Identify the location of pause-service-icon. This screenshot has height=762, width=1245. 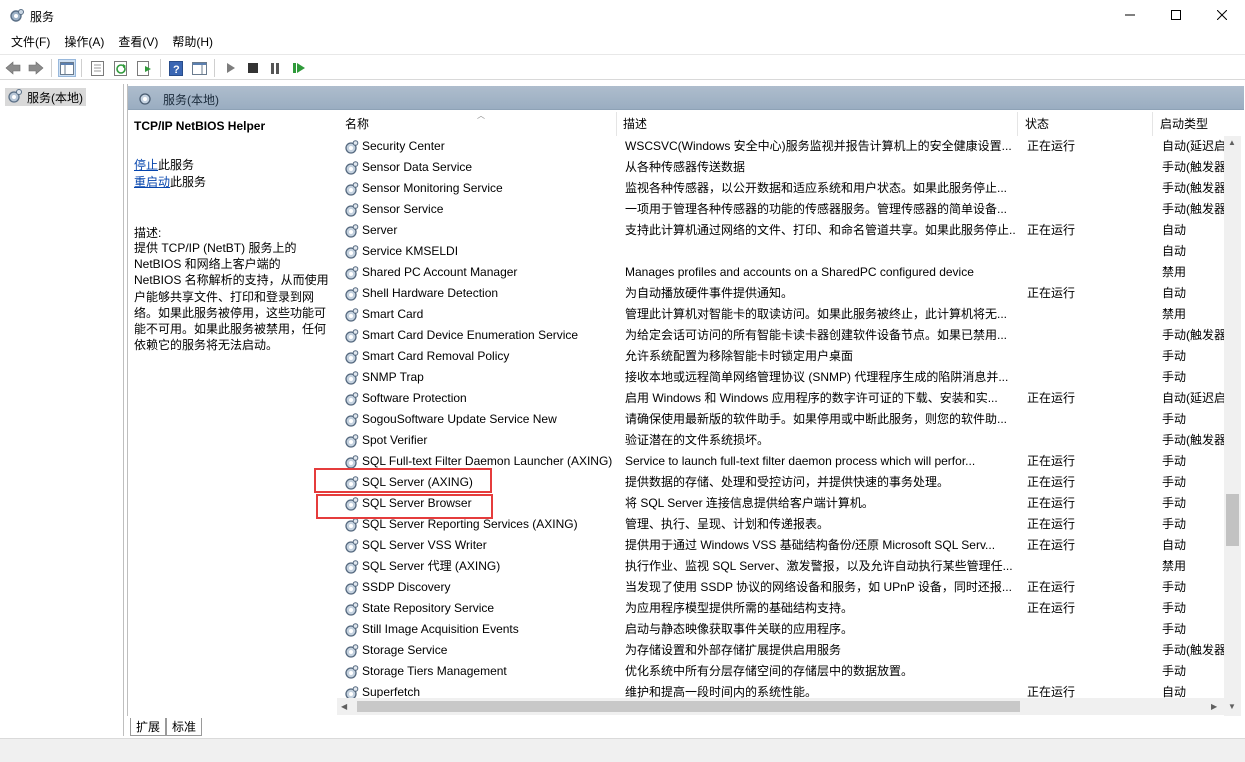
(275, 68).